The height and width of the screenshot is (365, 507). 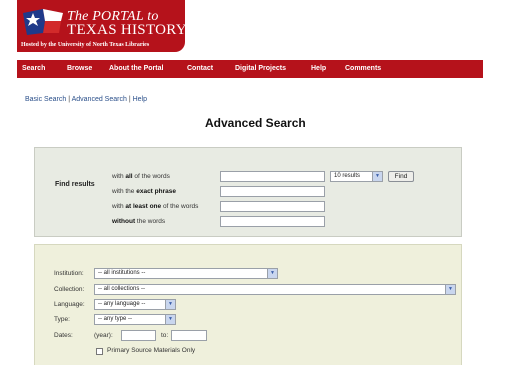 I want to click on date-from-input, so click(x=138, y=335).